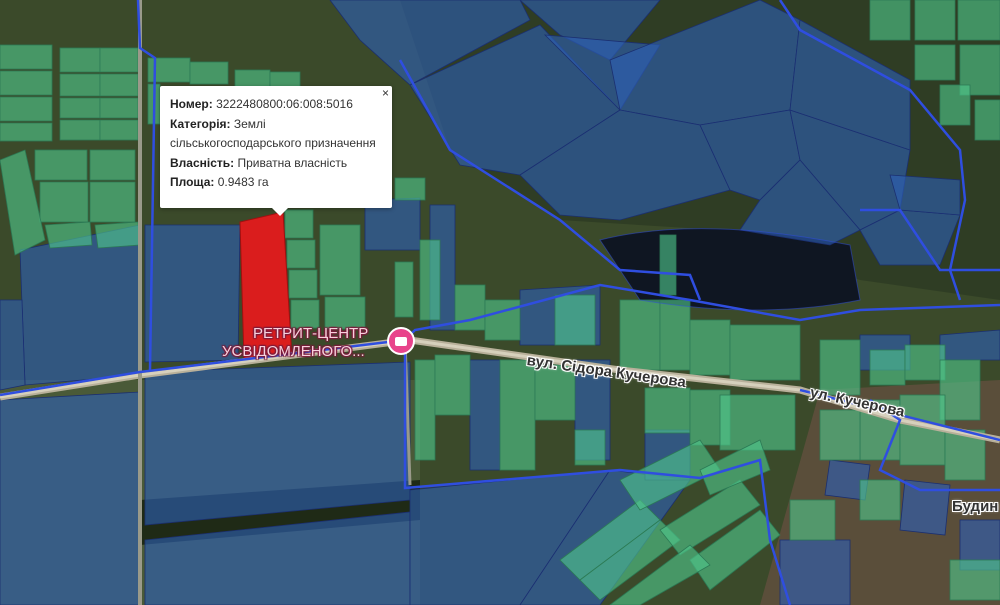 This screenshot has width=1000, height=605. I want to click on parcel-category-row: Категорія: Землі, so click(276, 125).